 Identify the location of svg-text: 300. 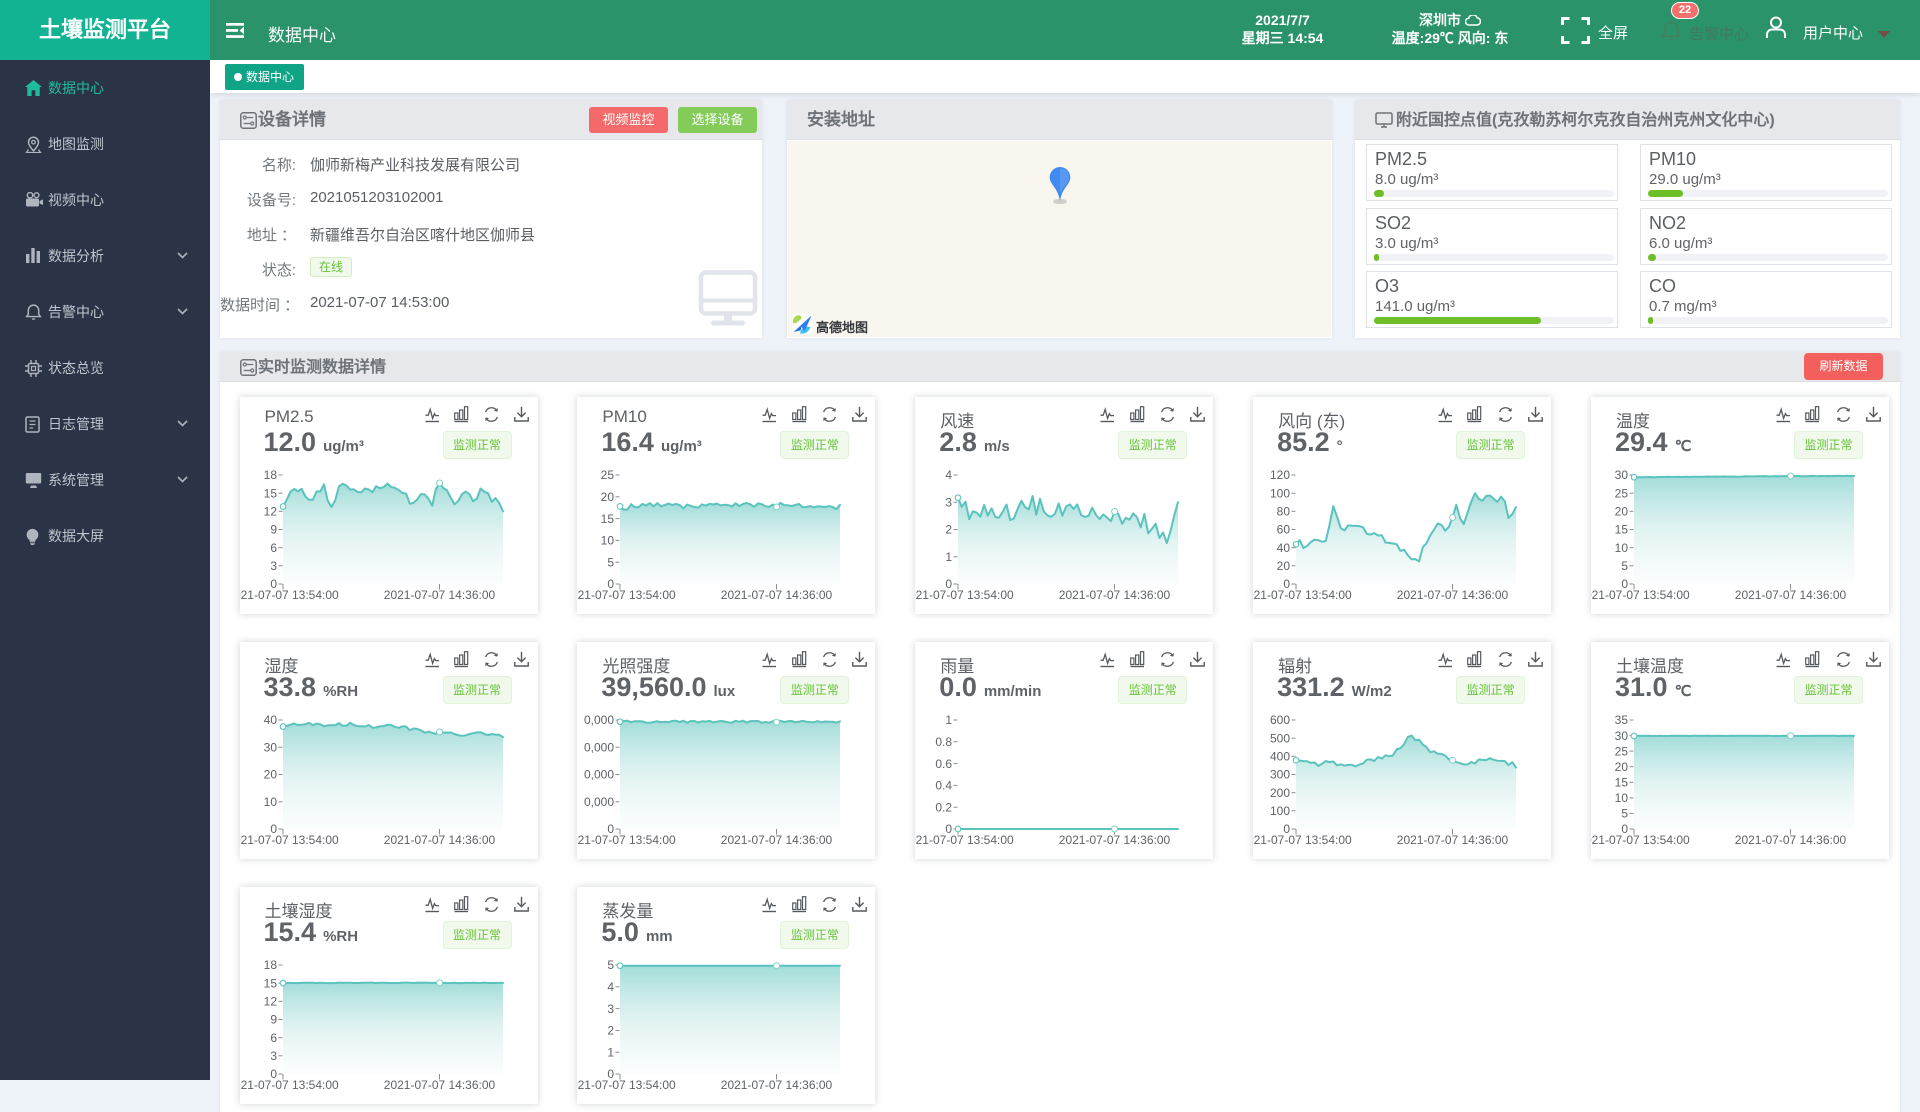
(1280, 775).